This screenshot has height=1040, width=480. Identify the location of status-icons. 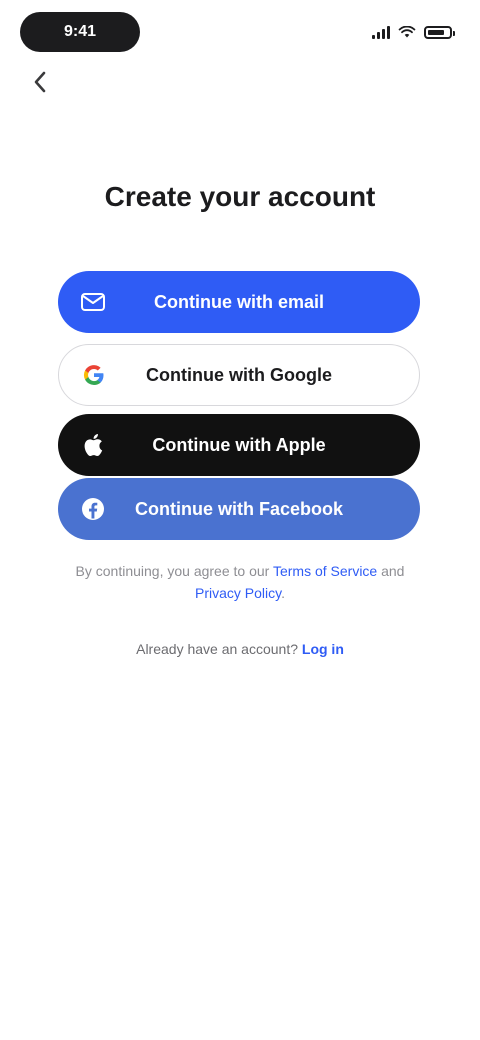
(413, 32).